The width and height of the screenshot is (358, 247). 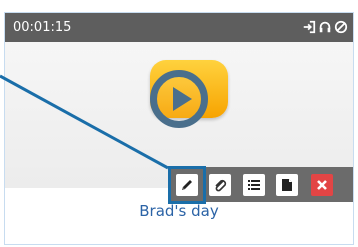 What do you see at coordinates (179, 211) in the screenshot?
I see `video-title: Brad's day` at bounding box center [179, 211].